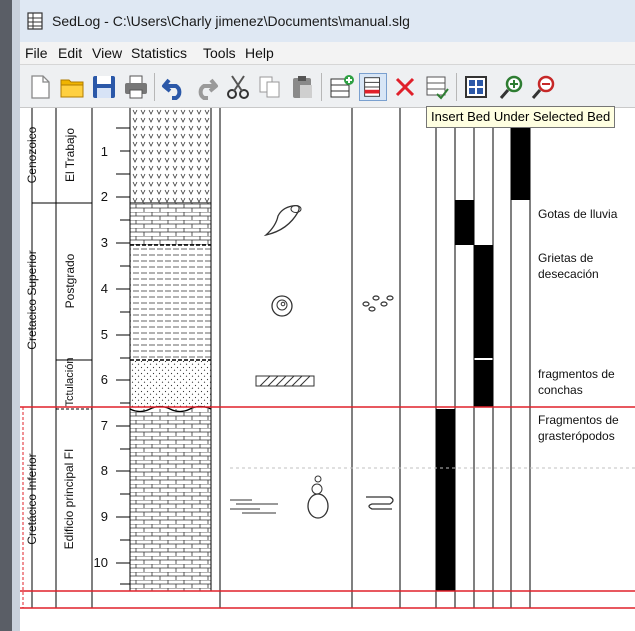  Describe the element at coordinates (259, 53) in the screenshot. I see `menu-help: Help` at that location.